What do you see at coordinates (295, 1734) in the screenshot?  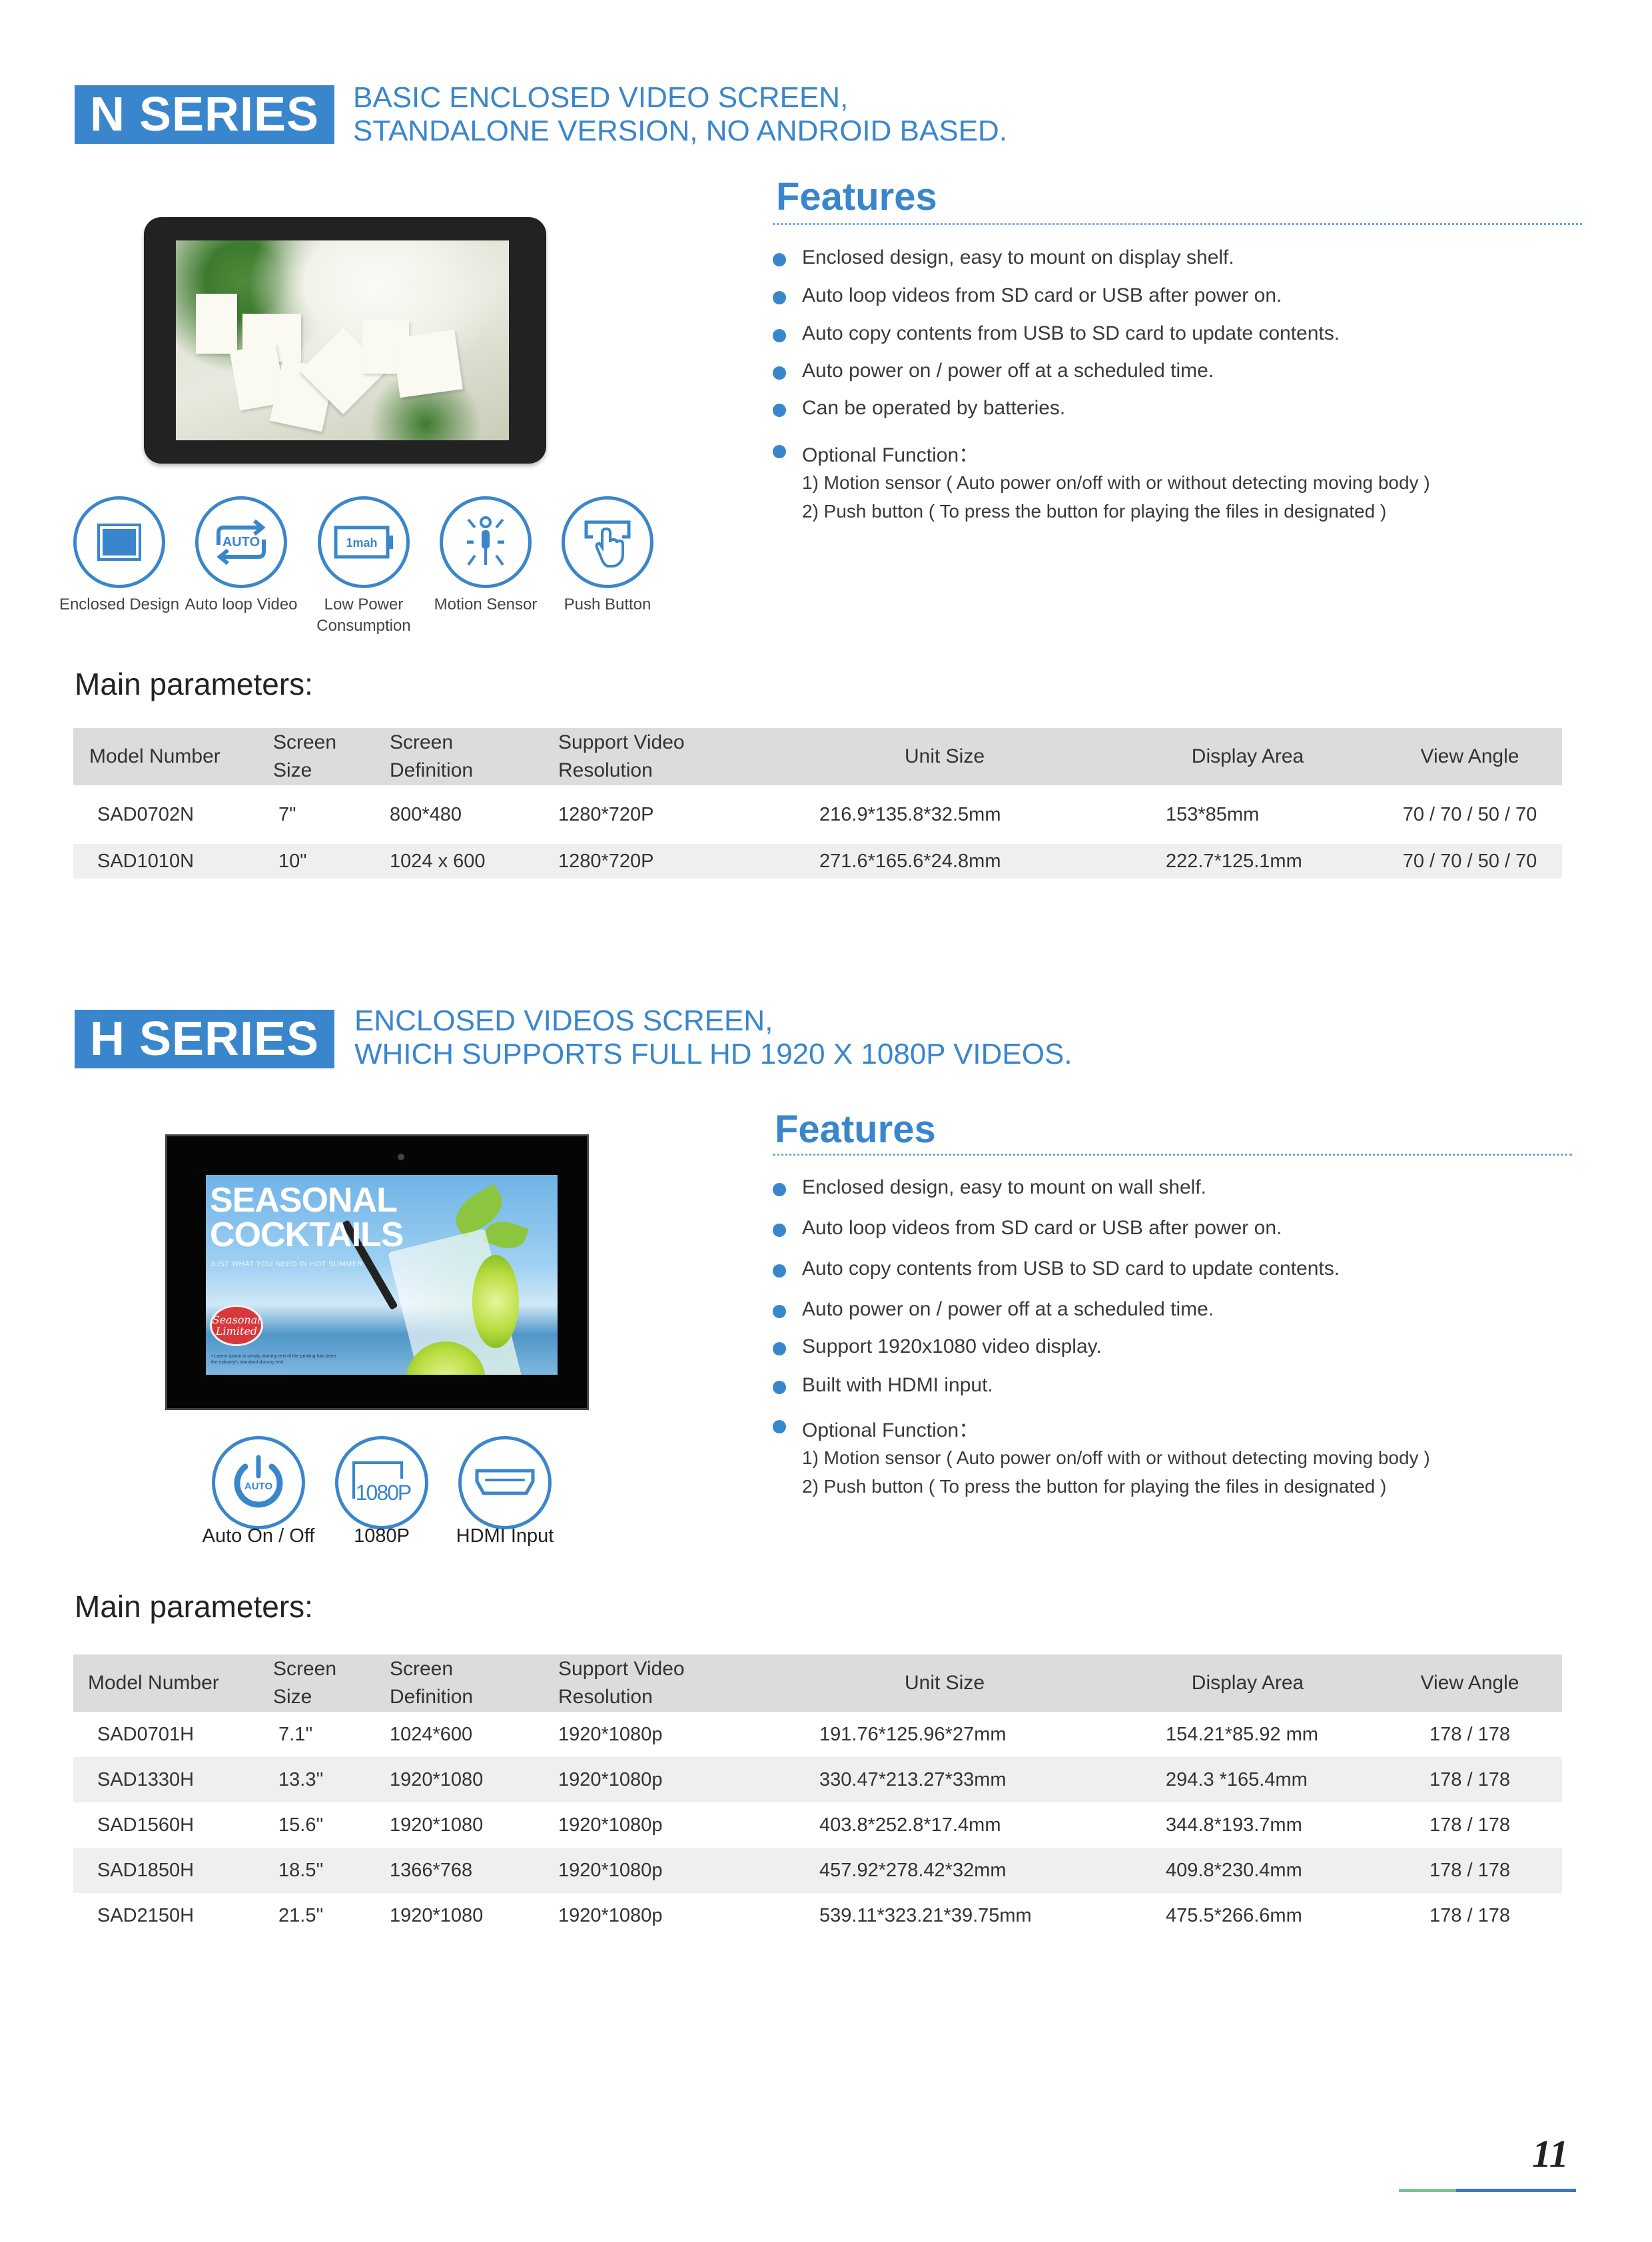 I see `cell-screen-size: 7.1''` at bounding box center [295, 1734].